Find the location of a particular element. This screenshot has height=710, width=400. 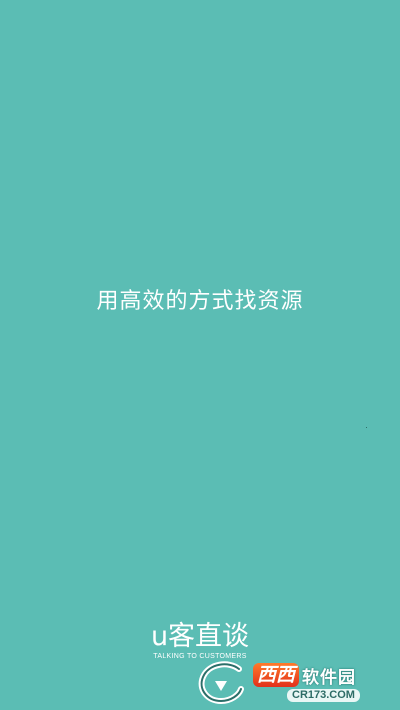

watermark: 西西 软件园 CR173.COM is located at coordinates (295, 682).